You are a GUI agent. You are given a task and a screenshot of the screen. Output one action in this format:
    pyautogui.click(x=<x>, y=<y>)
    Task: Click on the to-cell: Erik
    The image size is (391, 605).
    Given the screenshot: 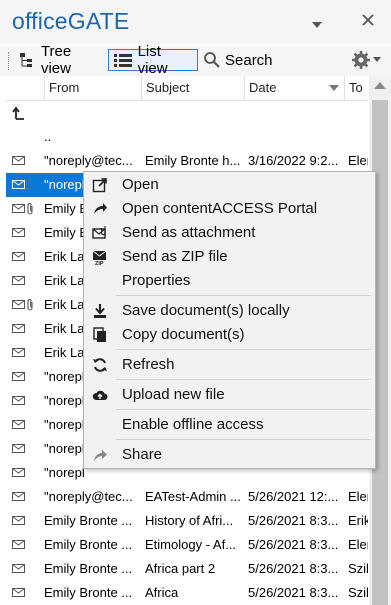 What is the action you would take?
    pyautogui.click(x=358, y=520)
    